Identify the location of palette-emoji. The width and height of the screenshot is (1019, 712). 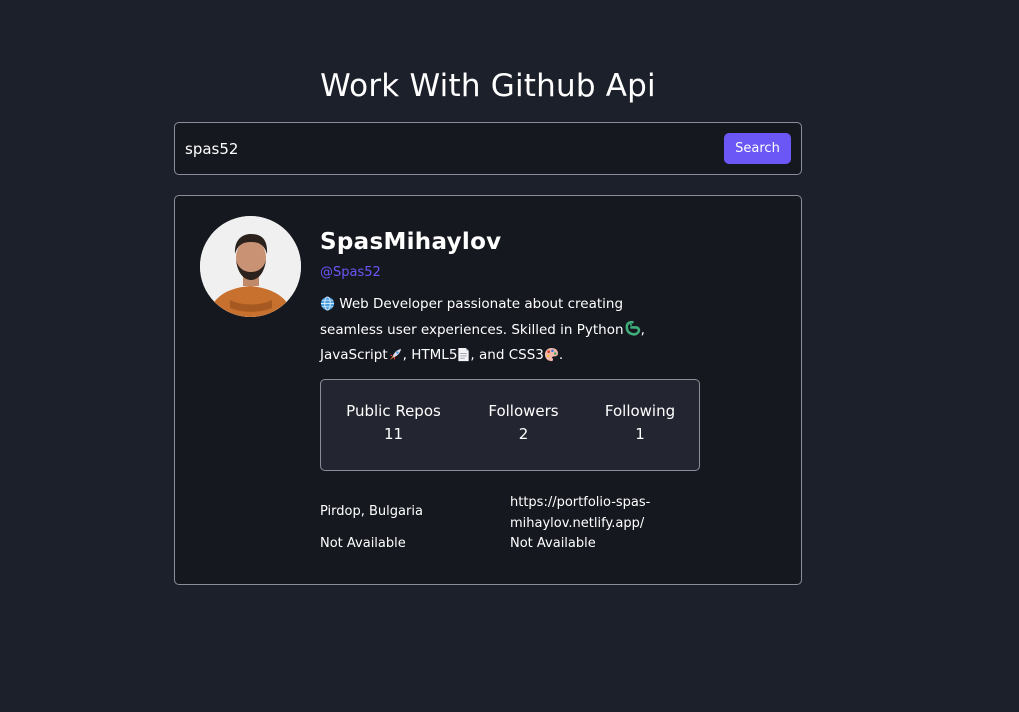
(551, 358).